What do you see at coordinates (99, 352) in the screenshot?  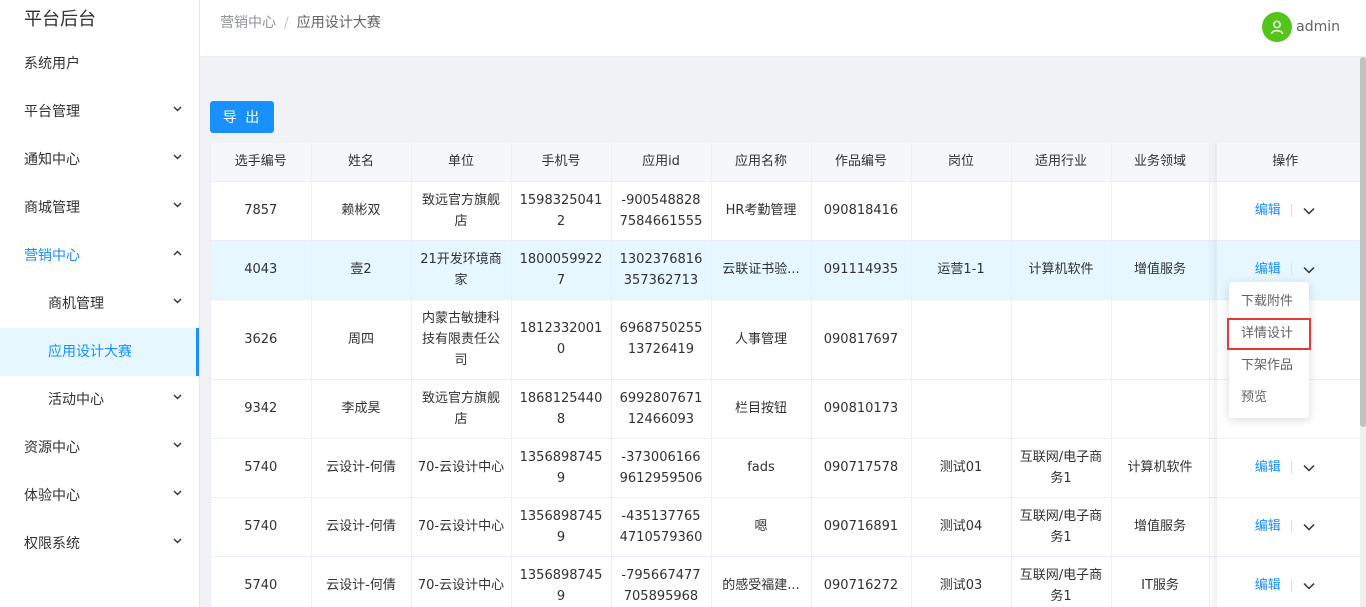 I see `sidebar-item-app-design-contest: 应用设计大赛` at bounding box center [99, 352].